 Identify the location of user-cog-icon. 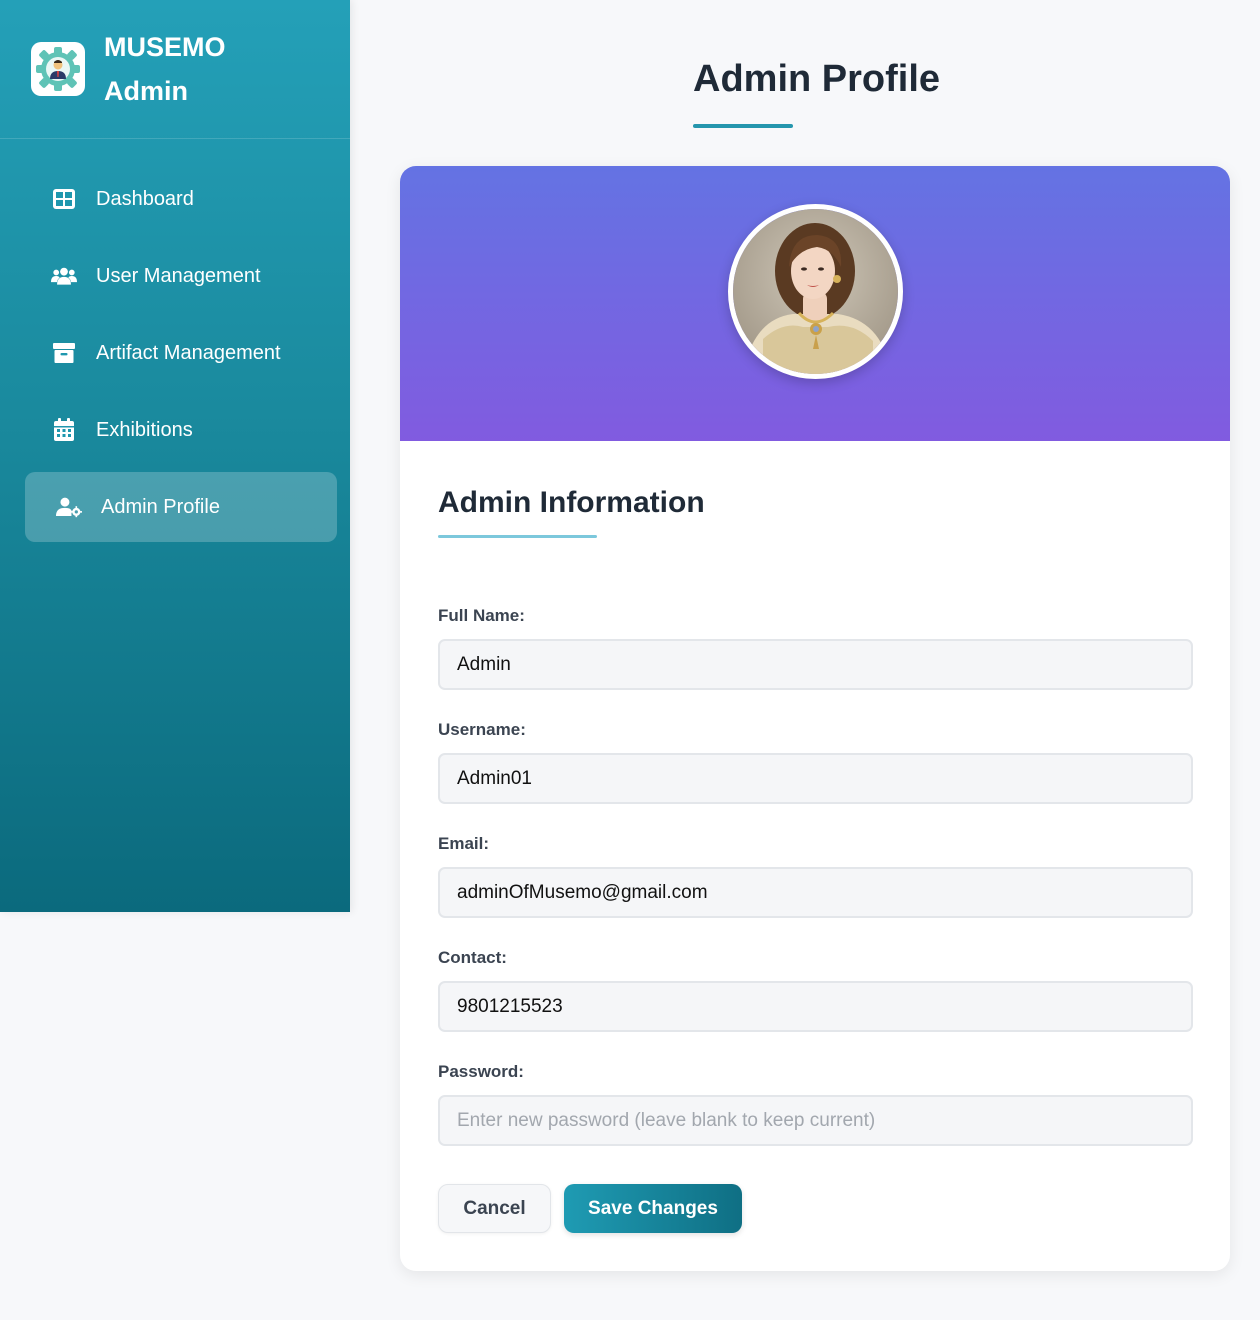
(69, 507).